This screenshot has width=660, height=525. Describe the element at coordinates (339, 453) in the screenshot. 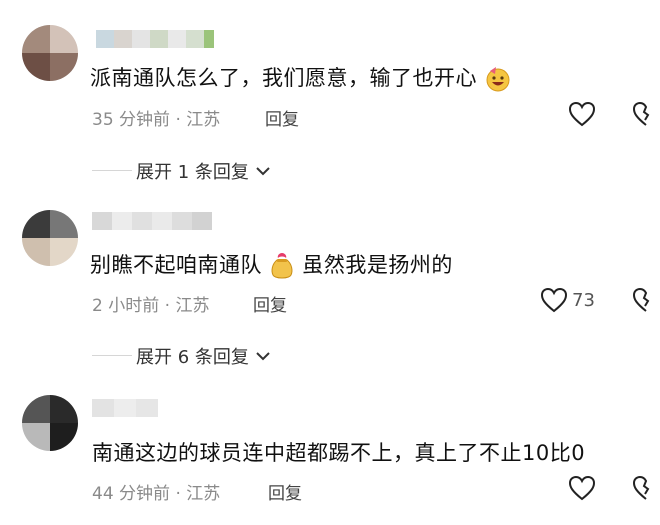

I see `comment-text: 南通这边的球员连中超都踢不上，真上了不止10比0` at that location.